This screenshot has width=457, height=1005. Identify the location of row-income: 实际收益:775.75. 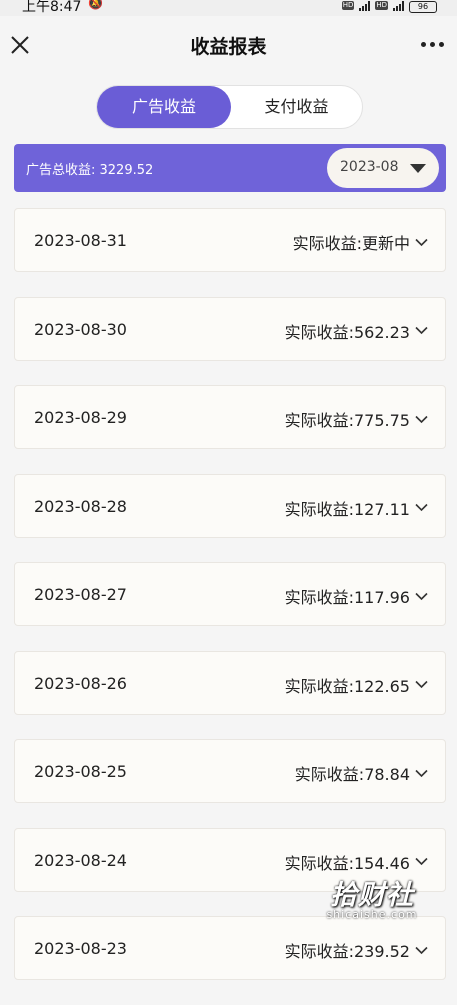
(356, 419).